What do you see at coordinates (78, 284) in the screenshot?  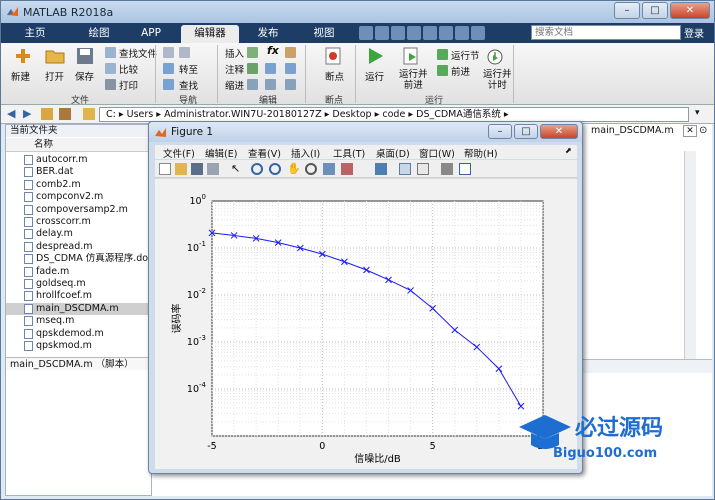 I see `file-row: goldseq.m` at bounding box center [78, 284].